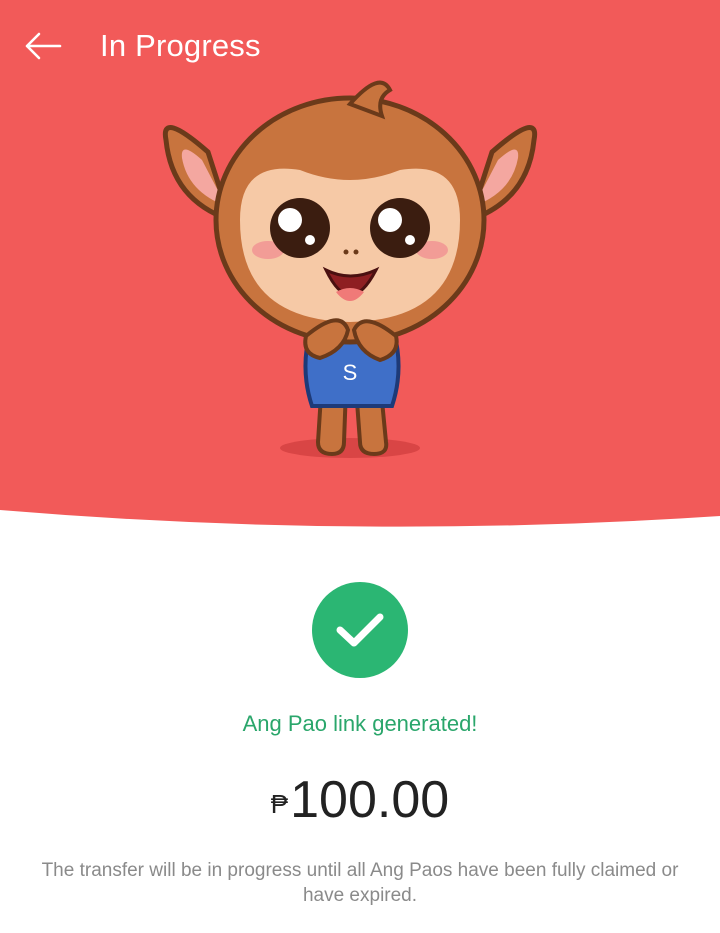  I want to click on amount-display: ₱100.00, so click(360, 800).